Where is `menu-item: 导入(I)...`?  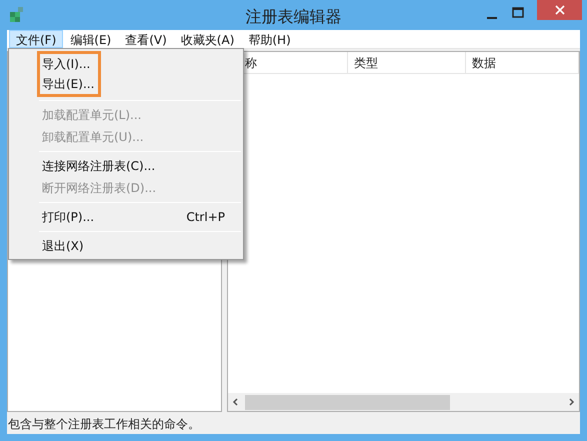 menu-item: 导入(I)... is located at coordinates (69, 64).